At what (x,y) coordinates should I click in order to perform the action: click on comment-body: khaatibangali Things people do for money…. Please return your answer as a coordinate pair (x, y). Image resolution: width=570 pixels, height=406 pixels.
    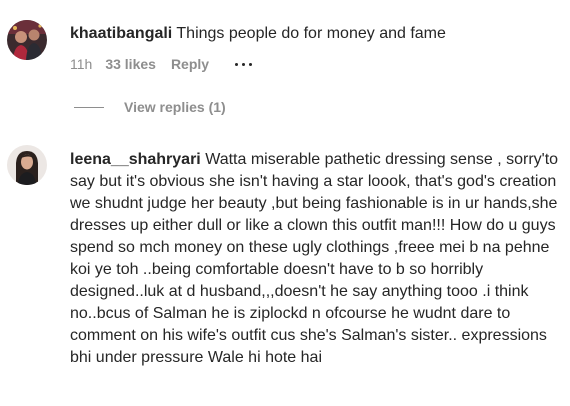
    Looking at the image, I should click on (310, 34).